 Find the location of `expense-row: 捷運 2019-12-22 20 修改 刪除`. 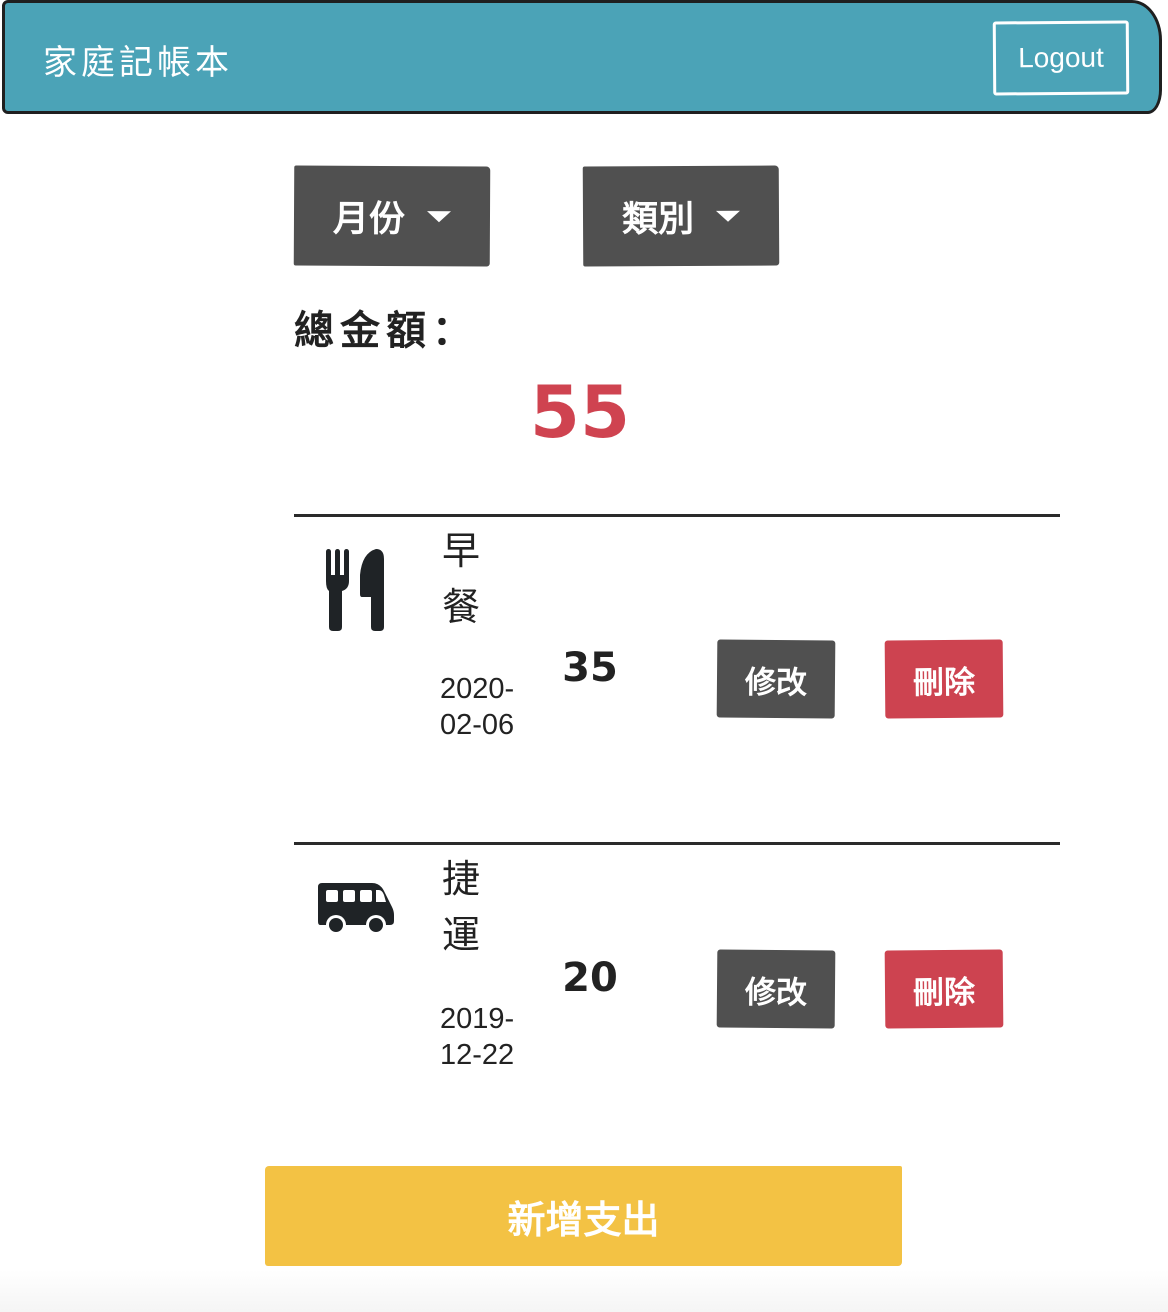

expense-row: 捷運 2019-12-22 20 修改 刪除 is located at coordinates (677, 995).